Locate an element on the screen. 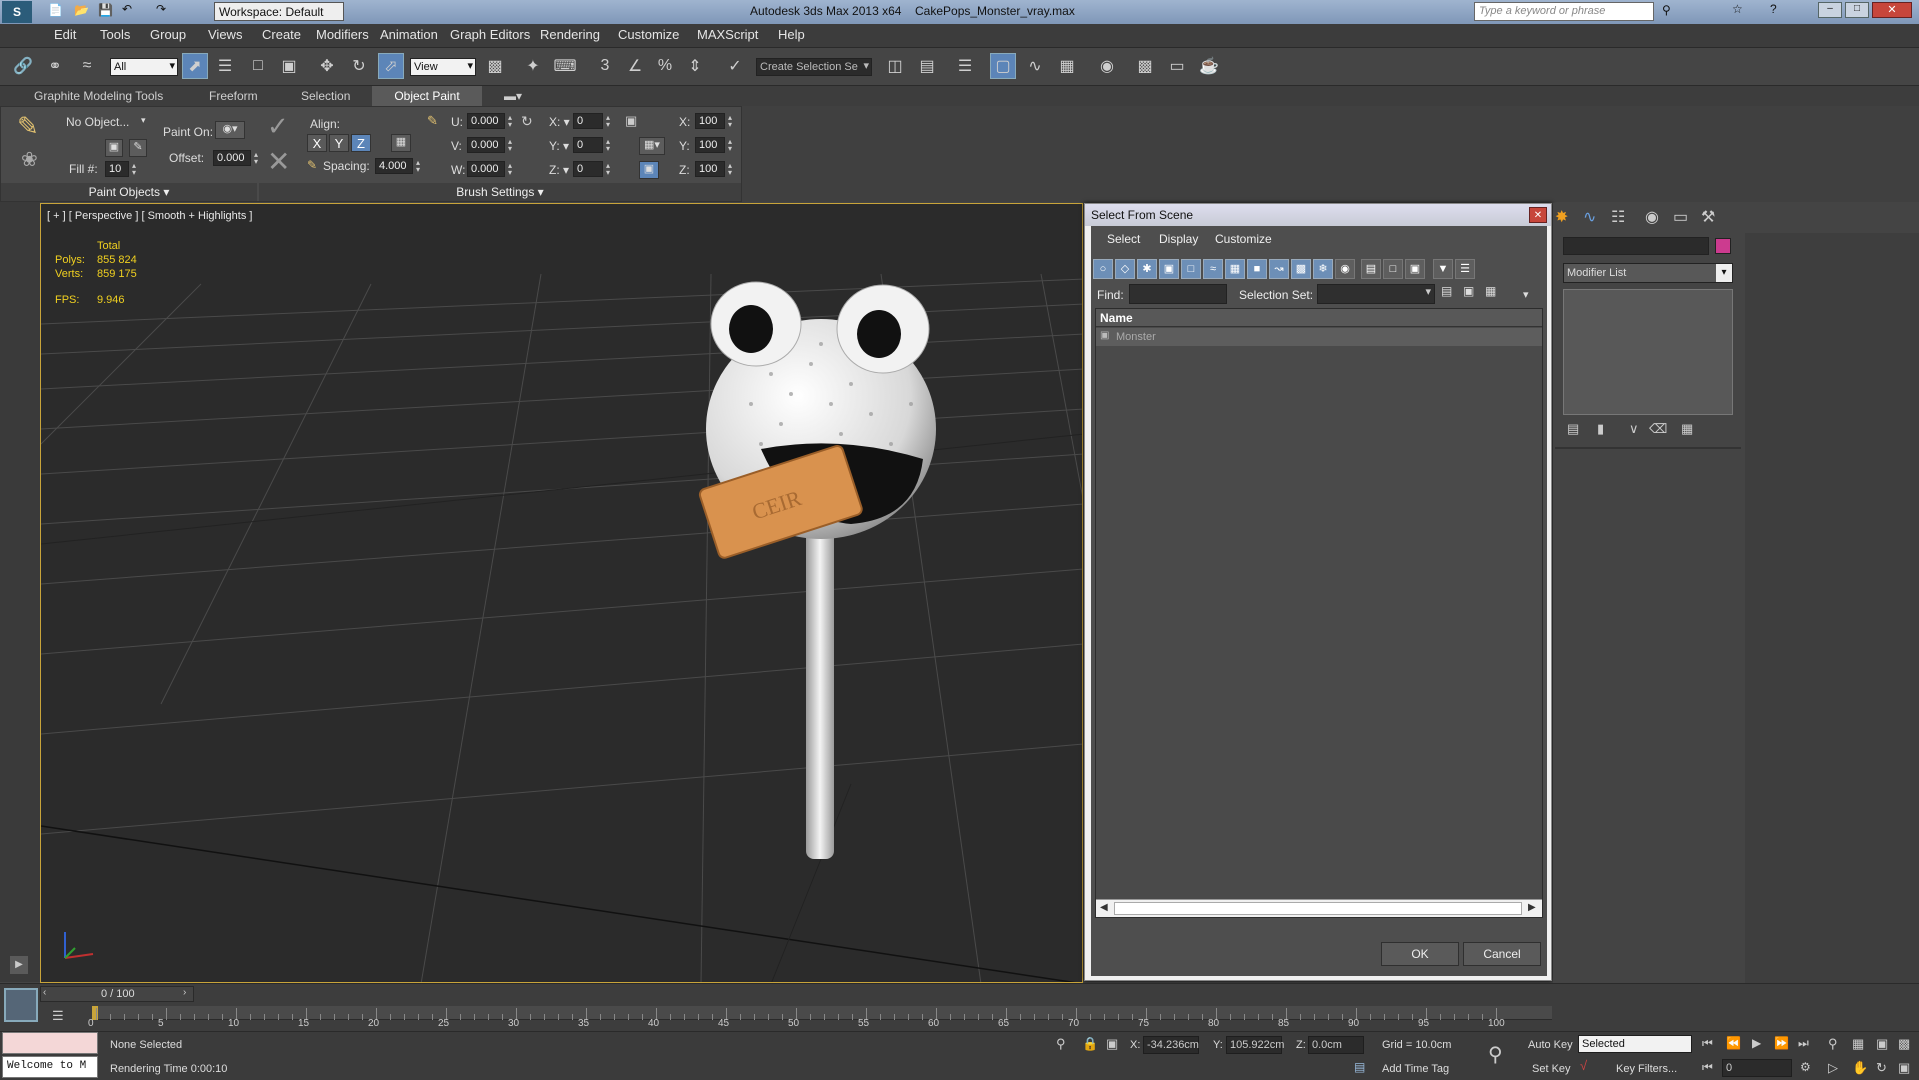 This screenshot has height=1080, width=1919. graphite-toggle-icon: ▢ is located at coordinates (1003, 66).